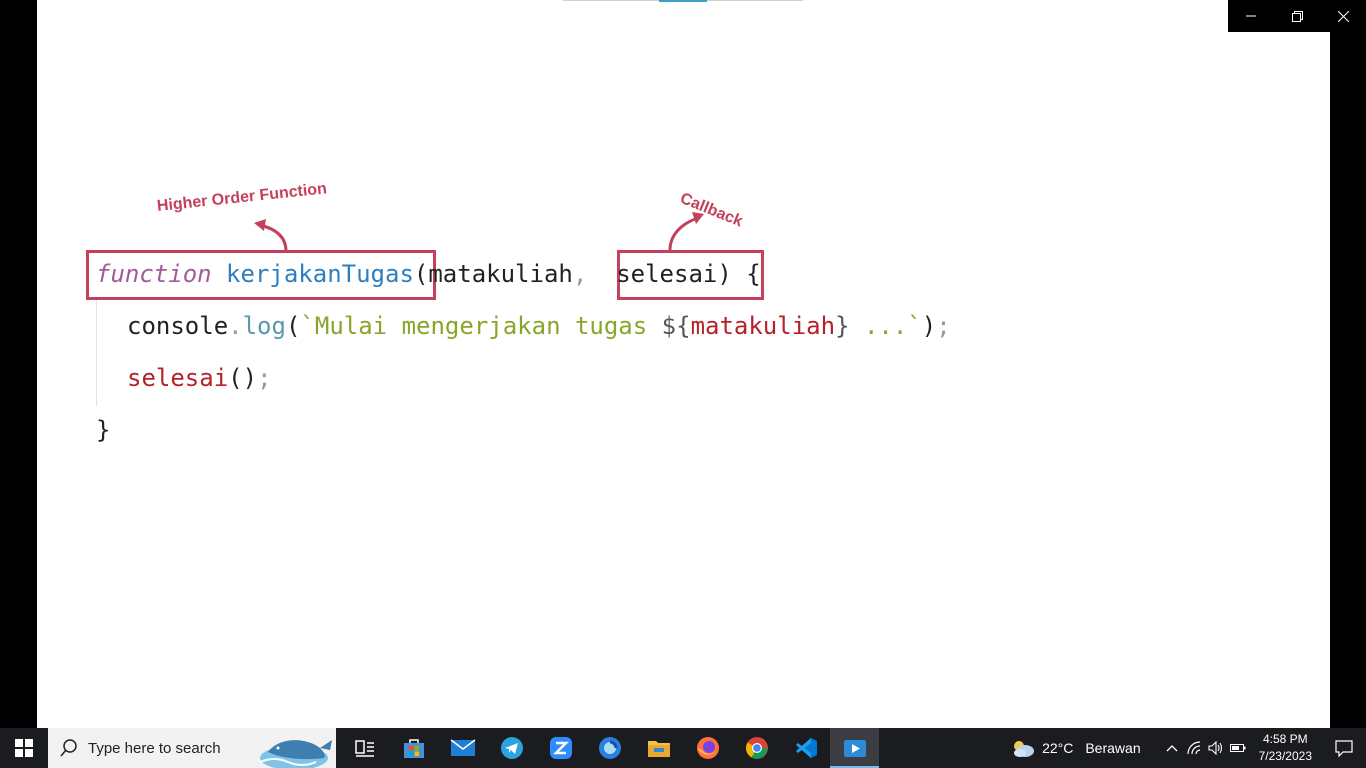 This screenshot has height=768, width=1366. I want to click on file-explorer-icon, so click(658, 749).